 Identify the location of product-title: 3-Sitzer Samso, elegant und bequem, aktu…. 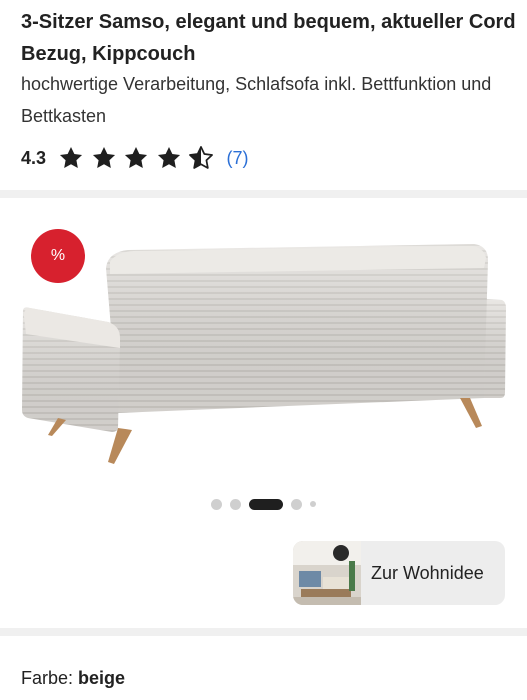
(268, 38).